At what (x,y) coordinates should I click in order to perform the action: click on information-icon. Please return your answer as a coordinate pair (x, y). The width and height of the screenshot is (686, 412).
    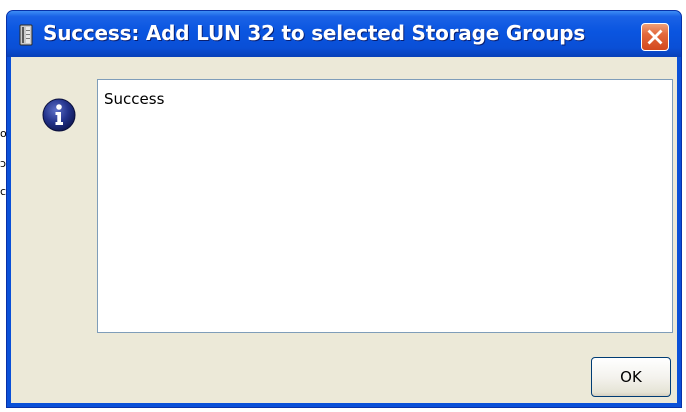
    Looking at the image, I should click on (59, 115).